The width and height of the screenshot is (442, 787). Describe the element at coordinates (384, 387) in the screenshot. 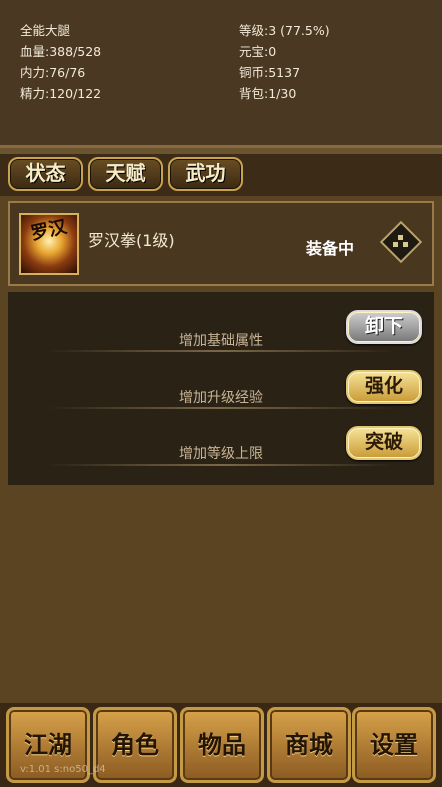

I see `enhance-button: 强化` at that location.